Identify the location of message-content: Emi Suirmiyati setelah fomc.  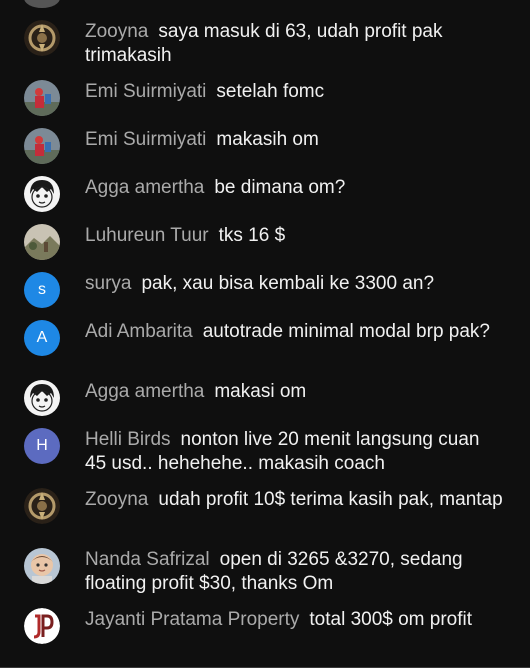
(294, 92).